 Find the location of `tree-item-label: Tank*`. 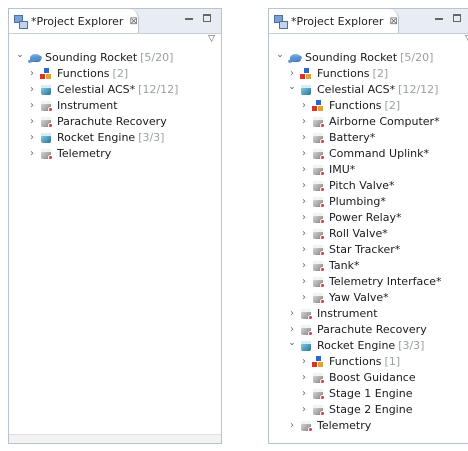

tree-item-label: Tank* is located at coordinates (344, 265).